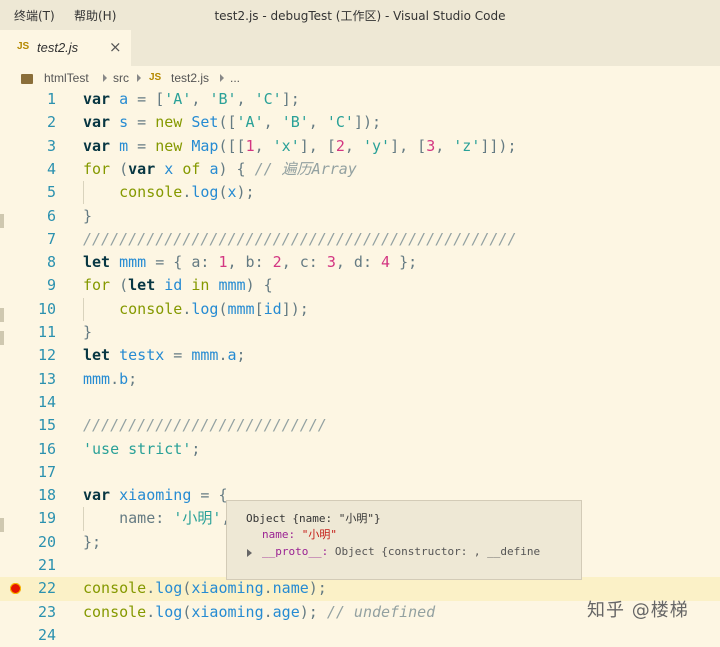 This screenshot has height=647, width=720. Describe the element at coordinates (437, 551) in the screenshot. I see `hover-proto-value: Object {constructor: , __define` at that location.